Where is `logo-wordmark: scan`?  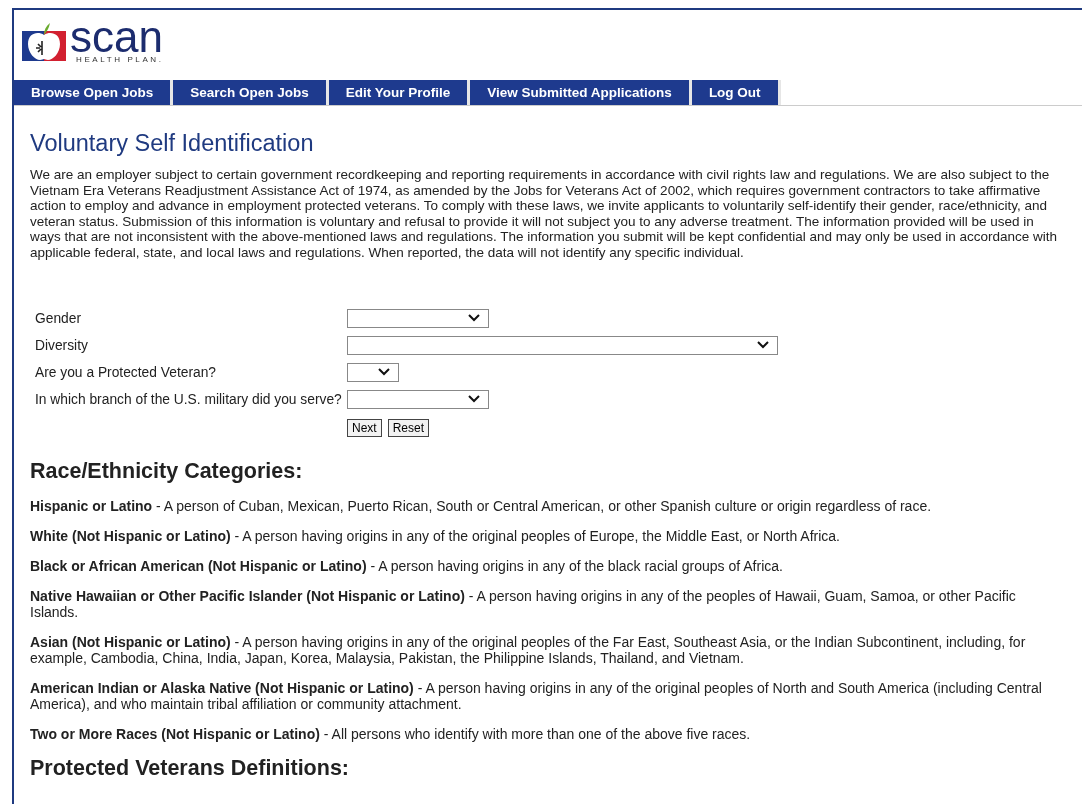 logo-wordmark: scan is located at coordinates (117, 36).